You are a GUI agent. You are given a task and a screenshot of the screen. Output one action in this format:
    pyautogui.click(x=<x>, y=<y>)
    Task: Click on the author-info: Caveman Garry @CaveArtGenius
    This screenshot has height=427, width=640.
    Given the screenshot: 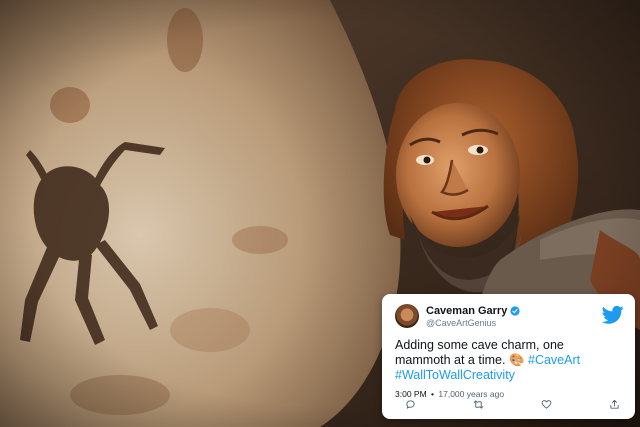 What is the action you would take?
    pyautogui.click(x=473, y=316)
    